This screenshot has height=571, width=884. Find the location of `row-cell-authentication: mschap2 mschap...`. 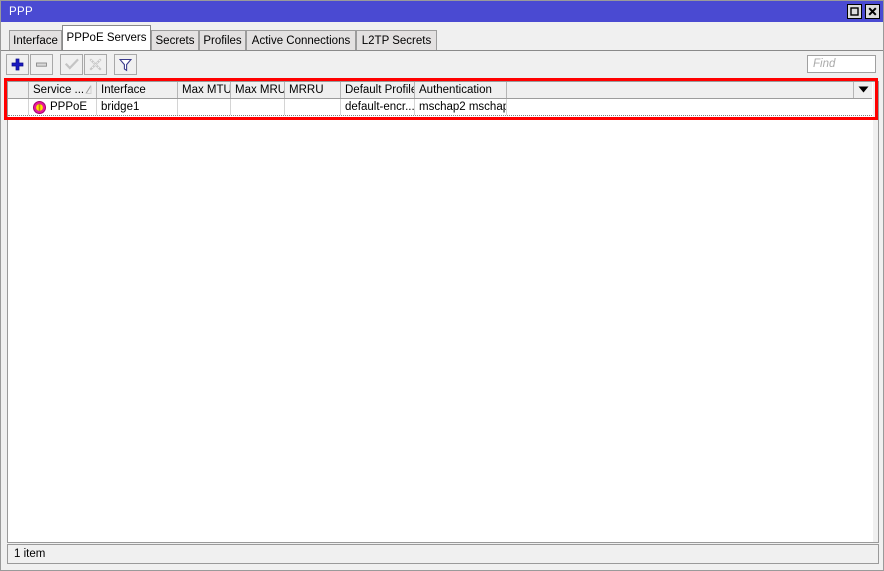

row-cell-authentication: mschap2 mschap... is located at coordinates (461, 107).